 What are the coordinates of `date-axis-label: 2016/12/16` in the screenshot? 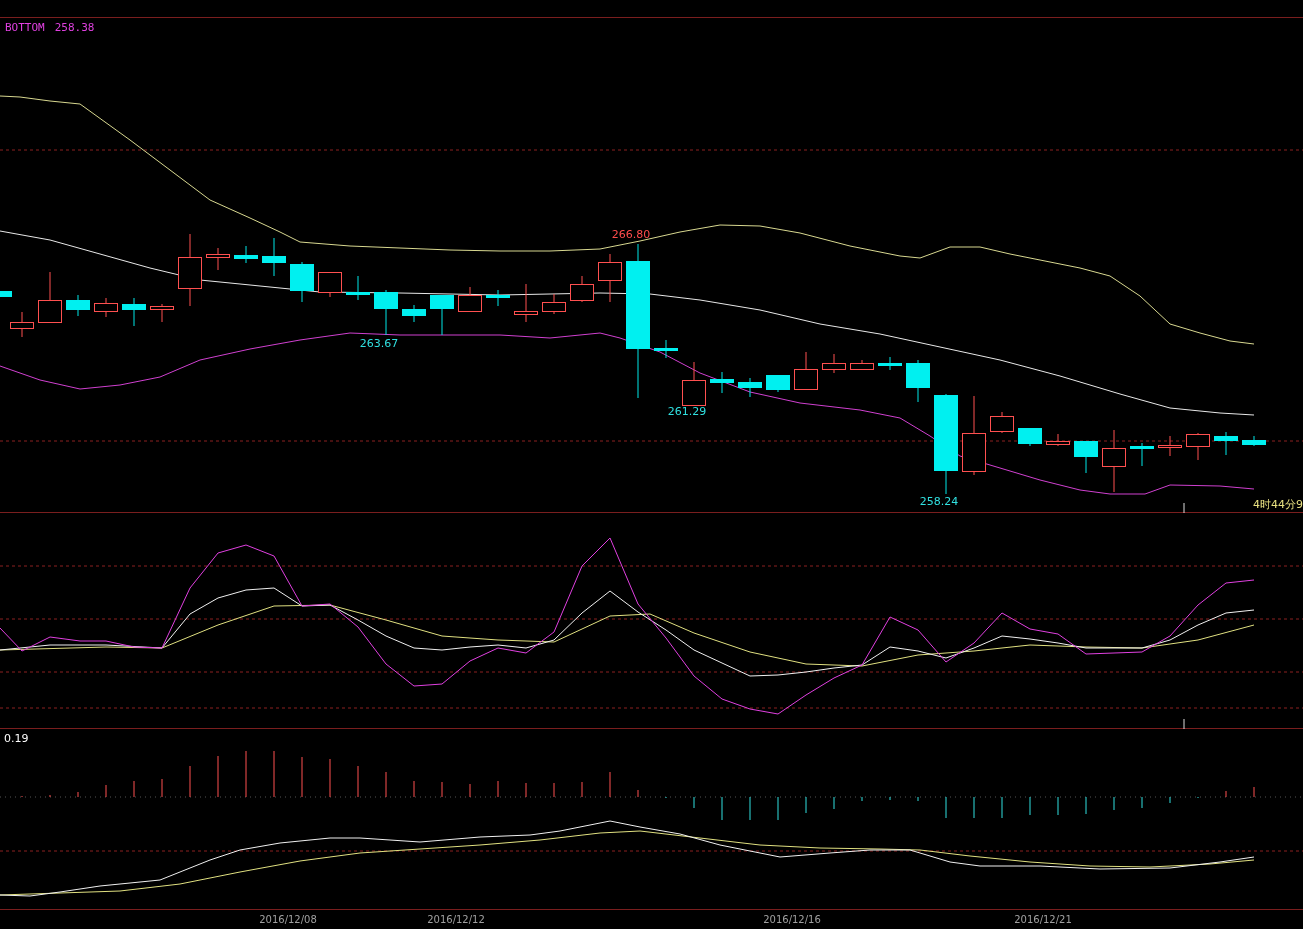 It's located at (792, 920).